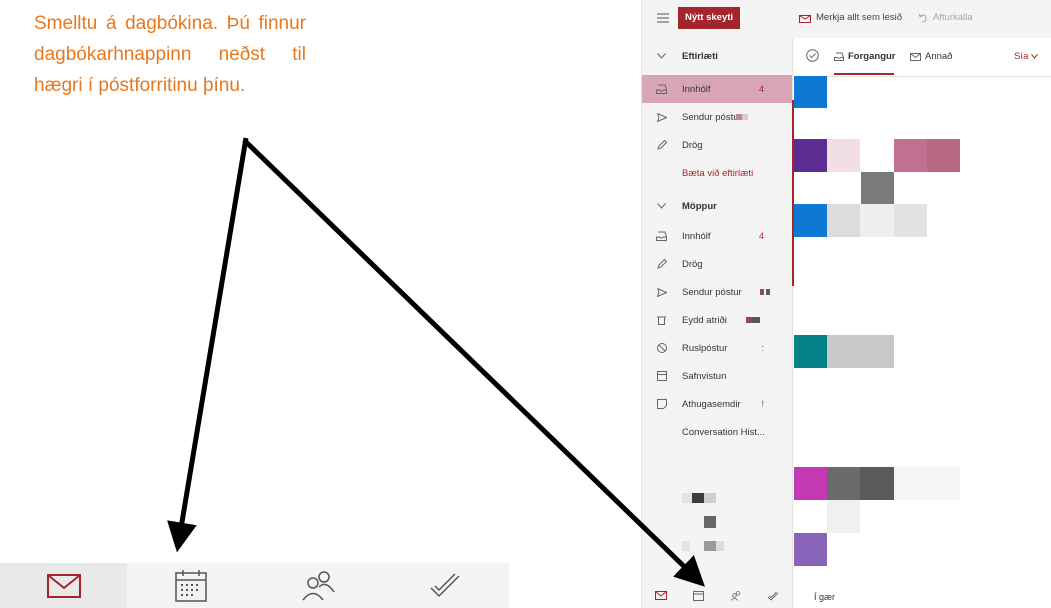 Image resolution: width=1051 pixels, height=608 pixels. Describe the element at coordinates (711, 404) in the screenshot. I see `sidebar-item-label: Athugasemdir` at that location.